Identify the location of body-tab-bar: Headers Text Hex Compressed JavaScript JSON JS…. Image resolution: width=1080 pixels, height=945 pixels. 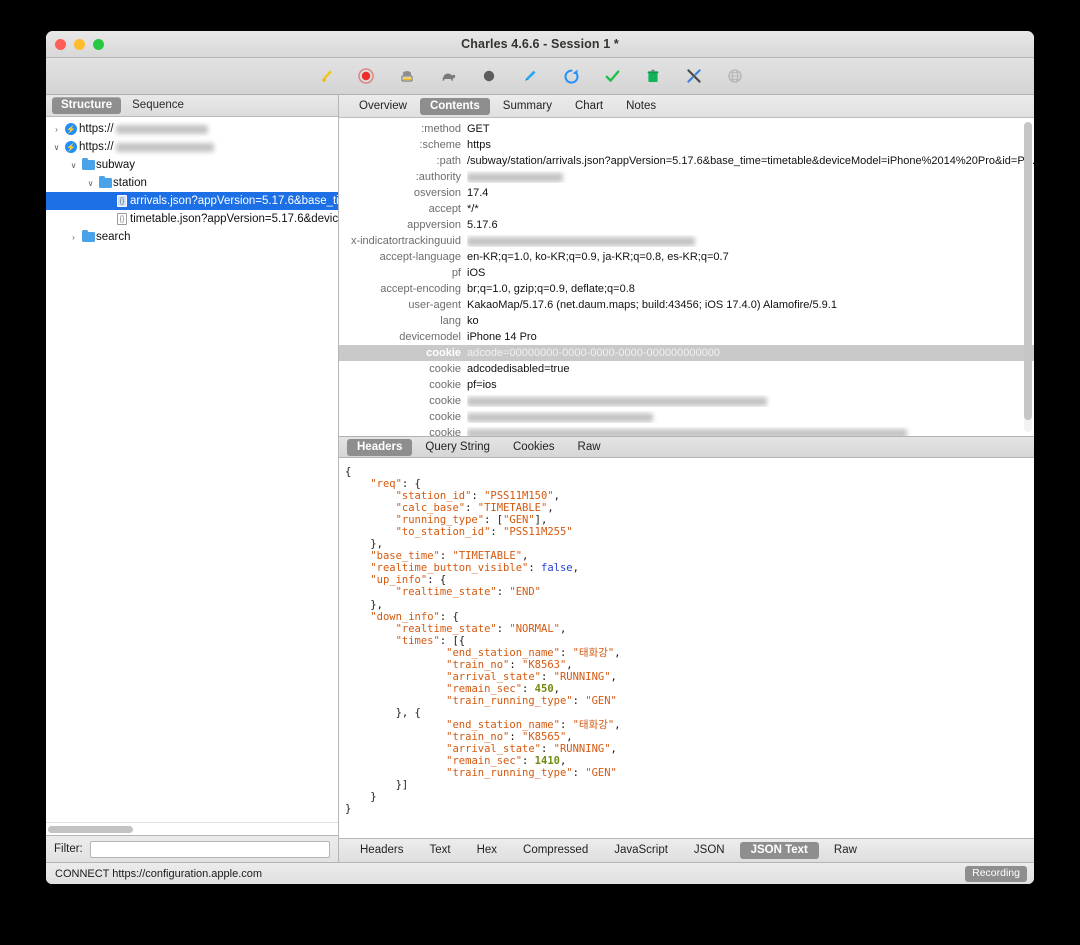
(686, 850).